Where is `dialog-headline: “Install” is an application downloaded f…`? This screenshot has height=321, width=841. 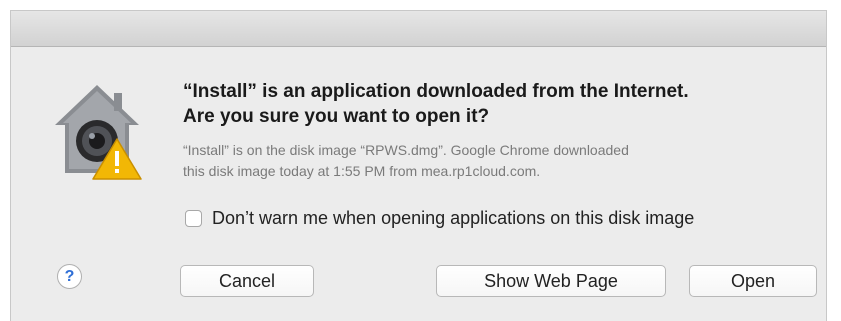 dialog-headline: “Install” is an application downloaded f… is located at coordinates (498, 104).